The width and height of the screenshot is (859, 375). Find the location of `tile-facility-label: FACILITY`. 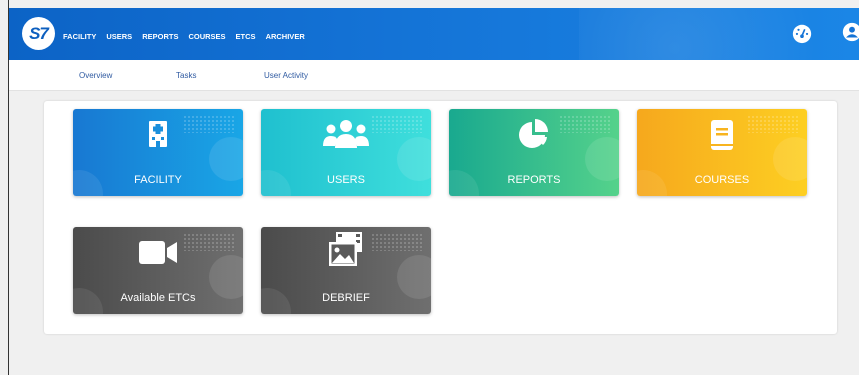

tile-facility-label: FACILITY is located at coordinates (158, 180).